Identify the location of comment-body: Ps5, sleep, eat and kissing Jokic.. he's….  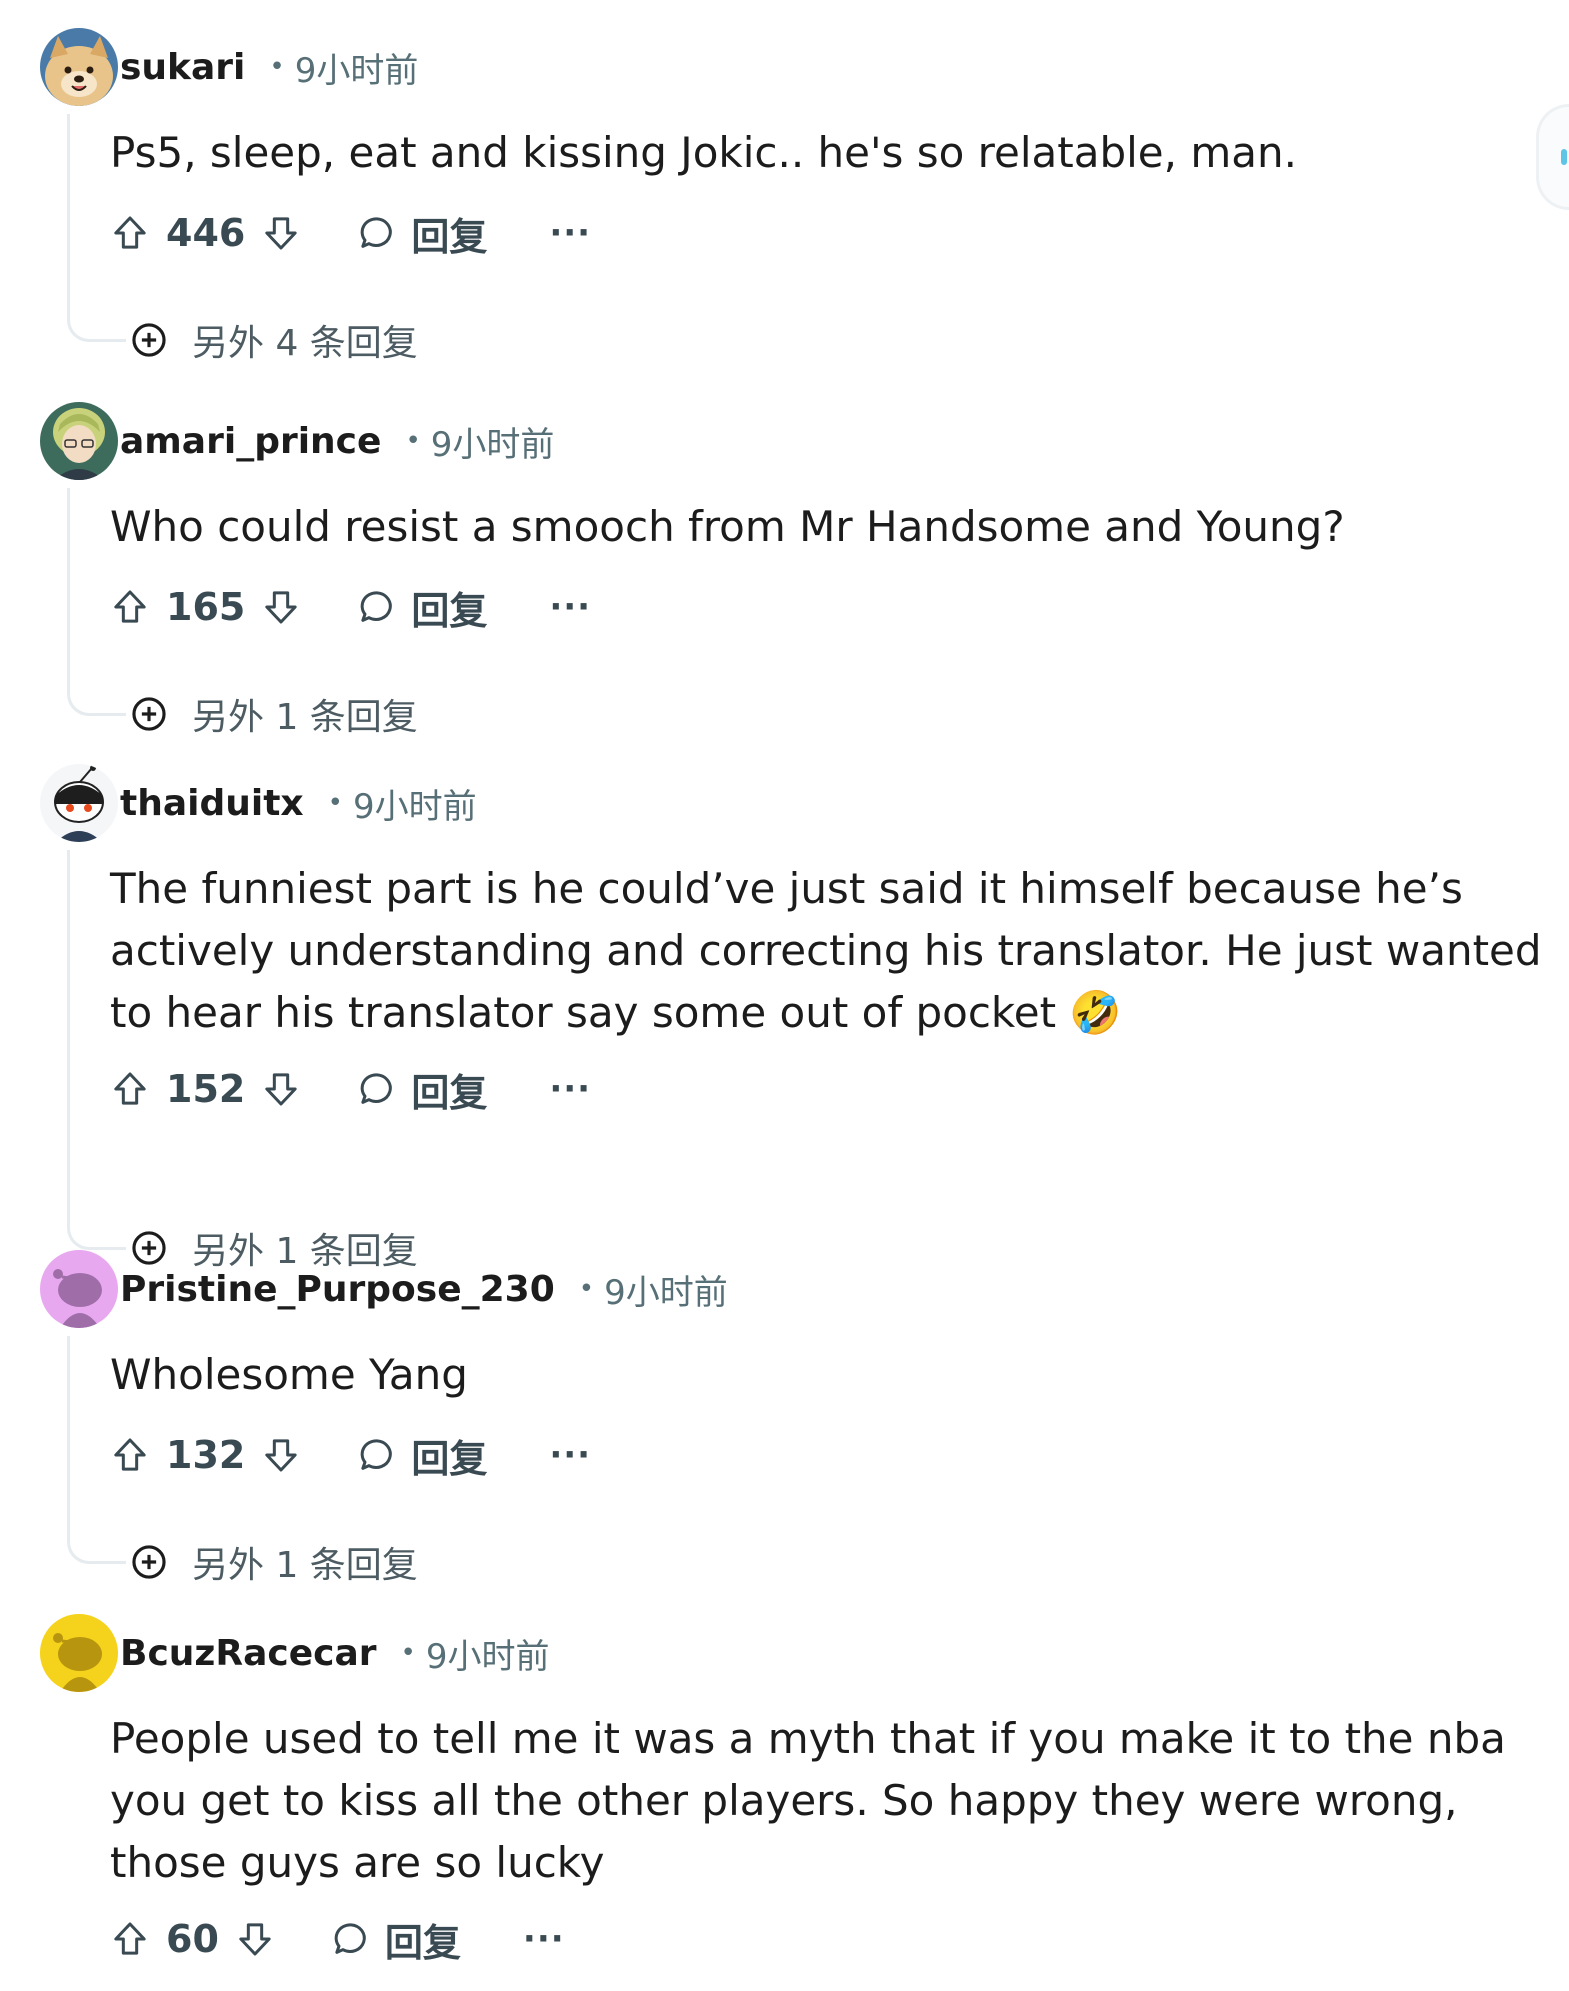
(703, 152).